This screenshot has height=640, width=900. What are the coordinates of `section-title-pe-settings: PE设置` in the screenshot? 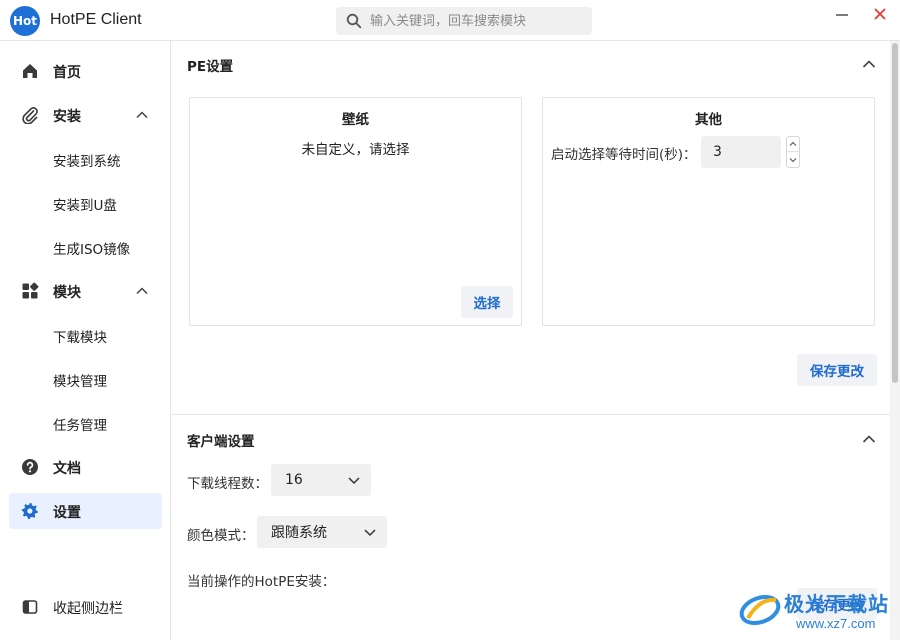 It's located at (210, 67).